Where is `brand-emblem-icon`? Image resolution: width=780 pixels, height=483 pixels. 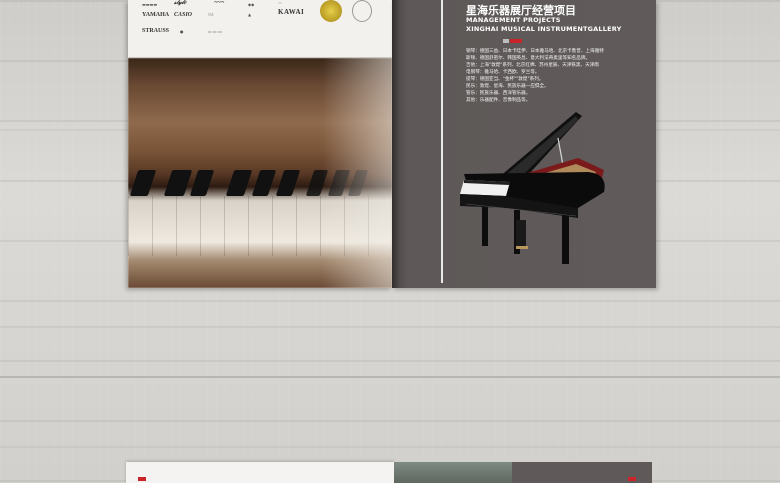 brand-emblem-icon is located at coordinates (331, 11).